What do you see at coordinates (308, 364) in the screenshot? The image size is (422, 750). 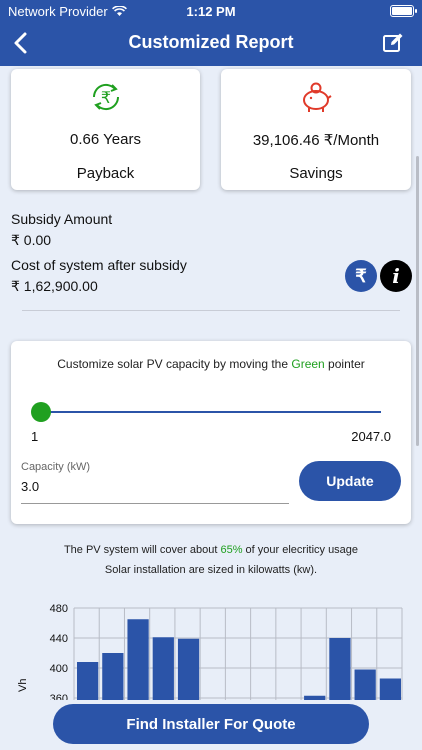 I see `slider-title-highlight: Green` at bounding box center [308, 364].